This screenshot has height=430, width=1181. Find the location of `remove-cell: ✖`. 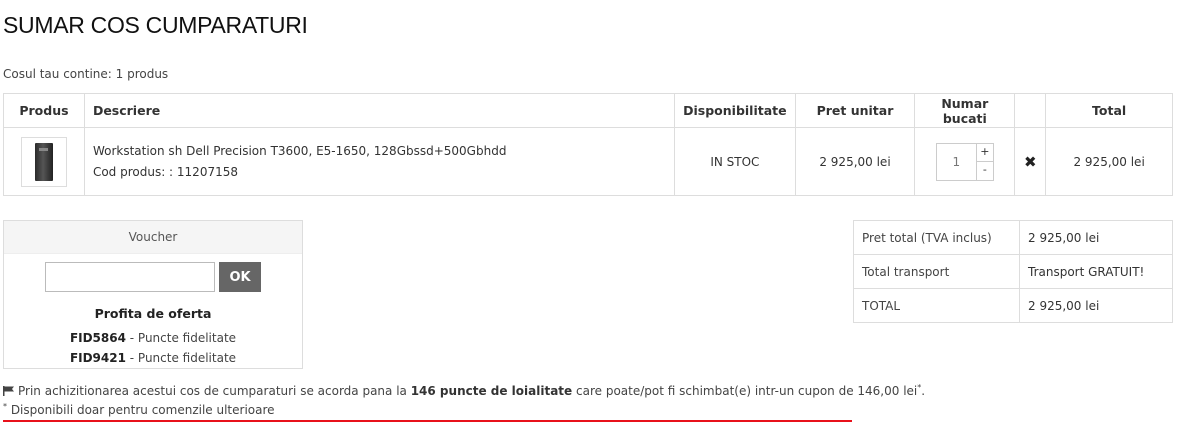

remove-cell: ✖ is located at coordinates (1030, 161).